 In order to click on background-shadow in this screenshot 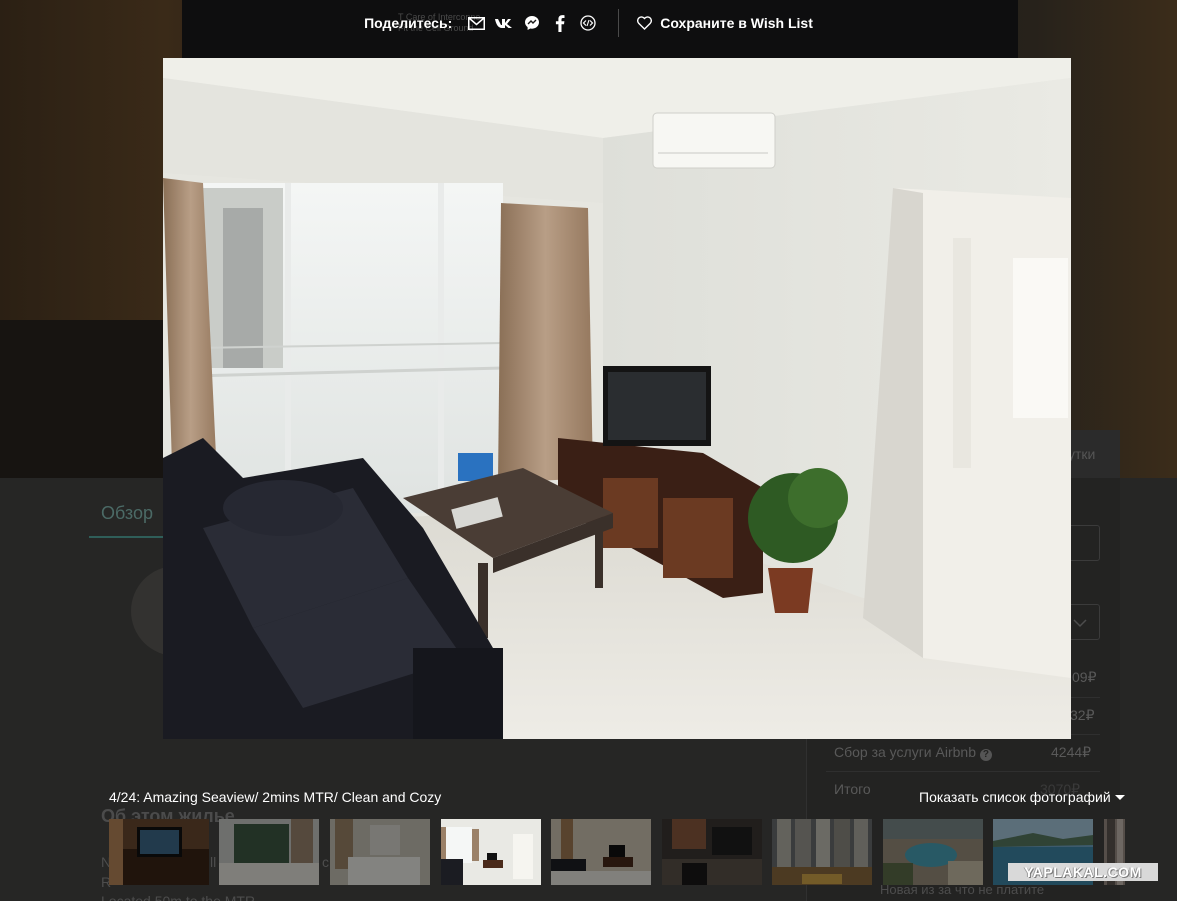, I will do `click(82, 399)`.